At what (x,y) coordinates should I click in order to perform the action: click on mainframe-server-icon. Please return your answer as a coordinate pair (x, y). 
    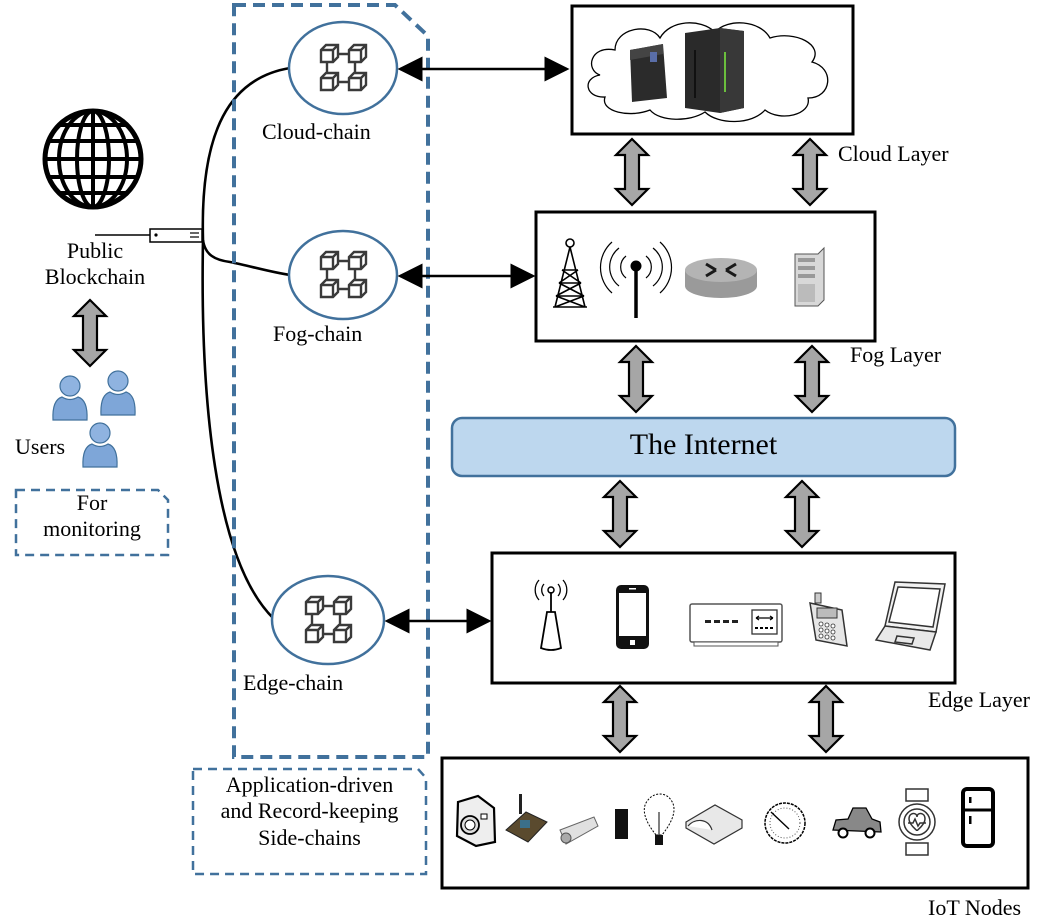
    Looking at the image, I should click on (714, 70).